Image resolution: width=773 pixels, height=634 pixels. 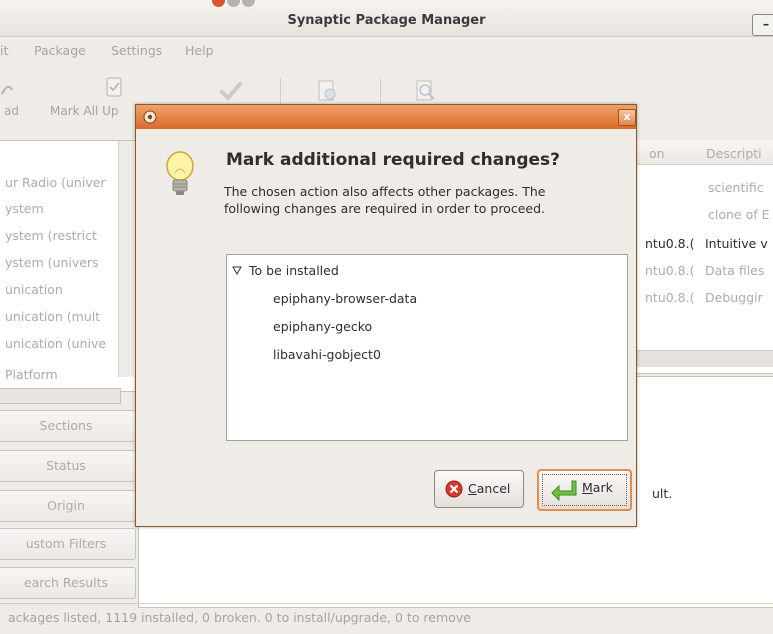 What do you see at coordinates (734, 153) in the screenshot?
I see `column-description: Descripti` at bounding box center [734, 153].